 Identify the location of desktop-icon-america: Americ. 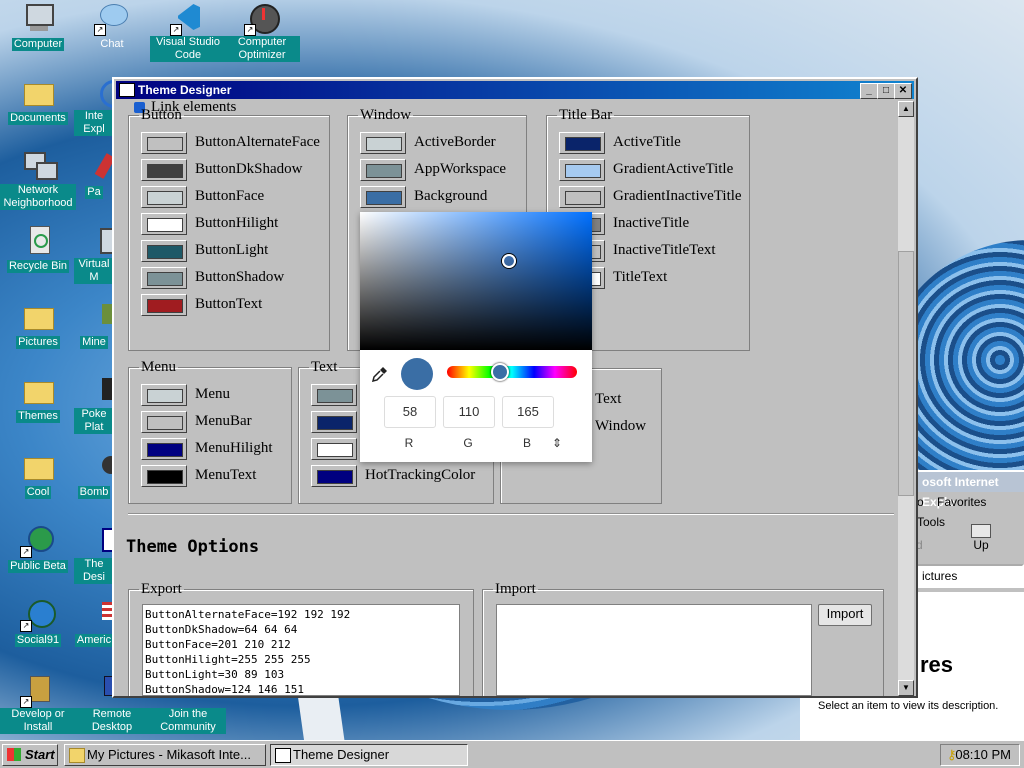
(94, 622).